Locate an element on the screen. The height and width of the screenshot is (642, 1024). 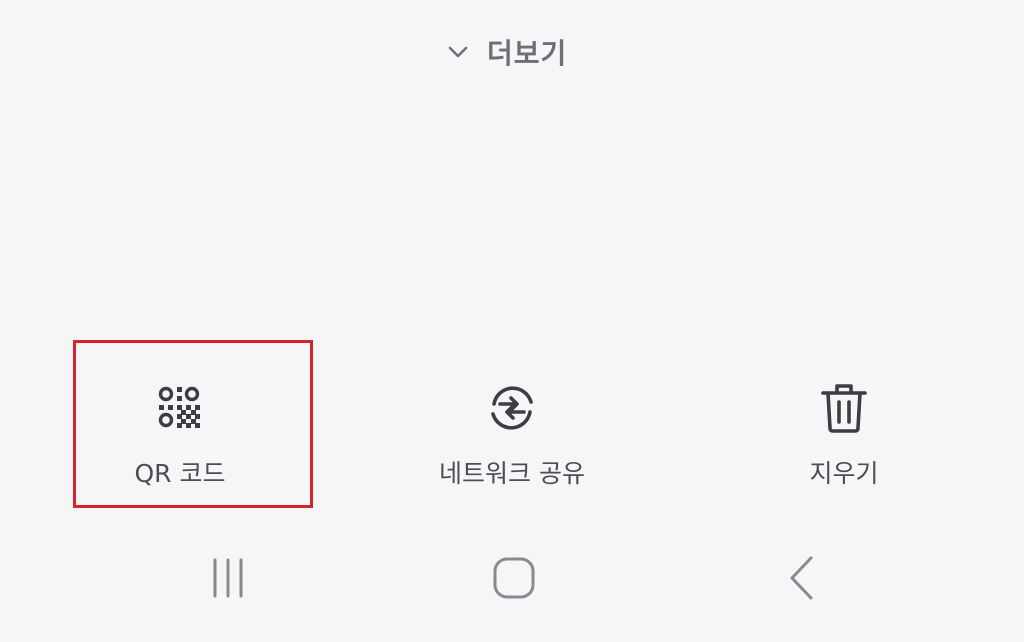
back-button is located at coordinates (802, 580).